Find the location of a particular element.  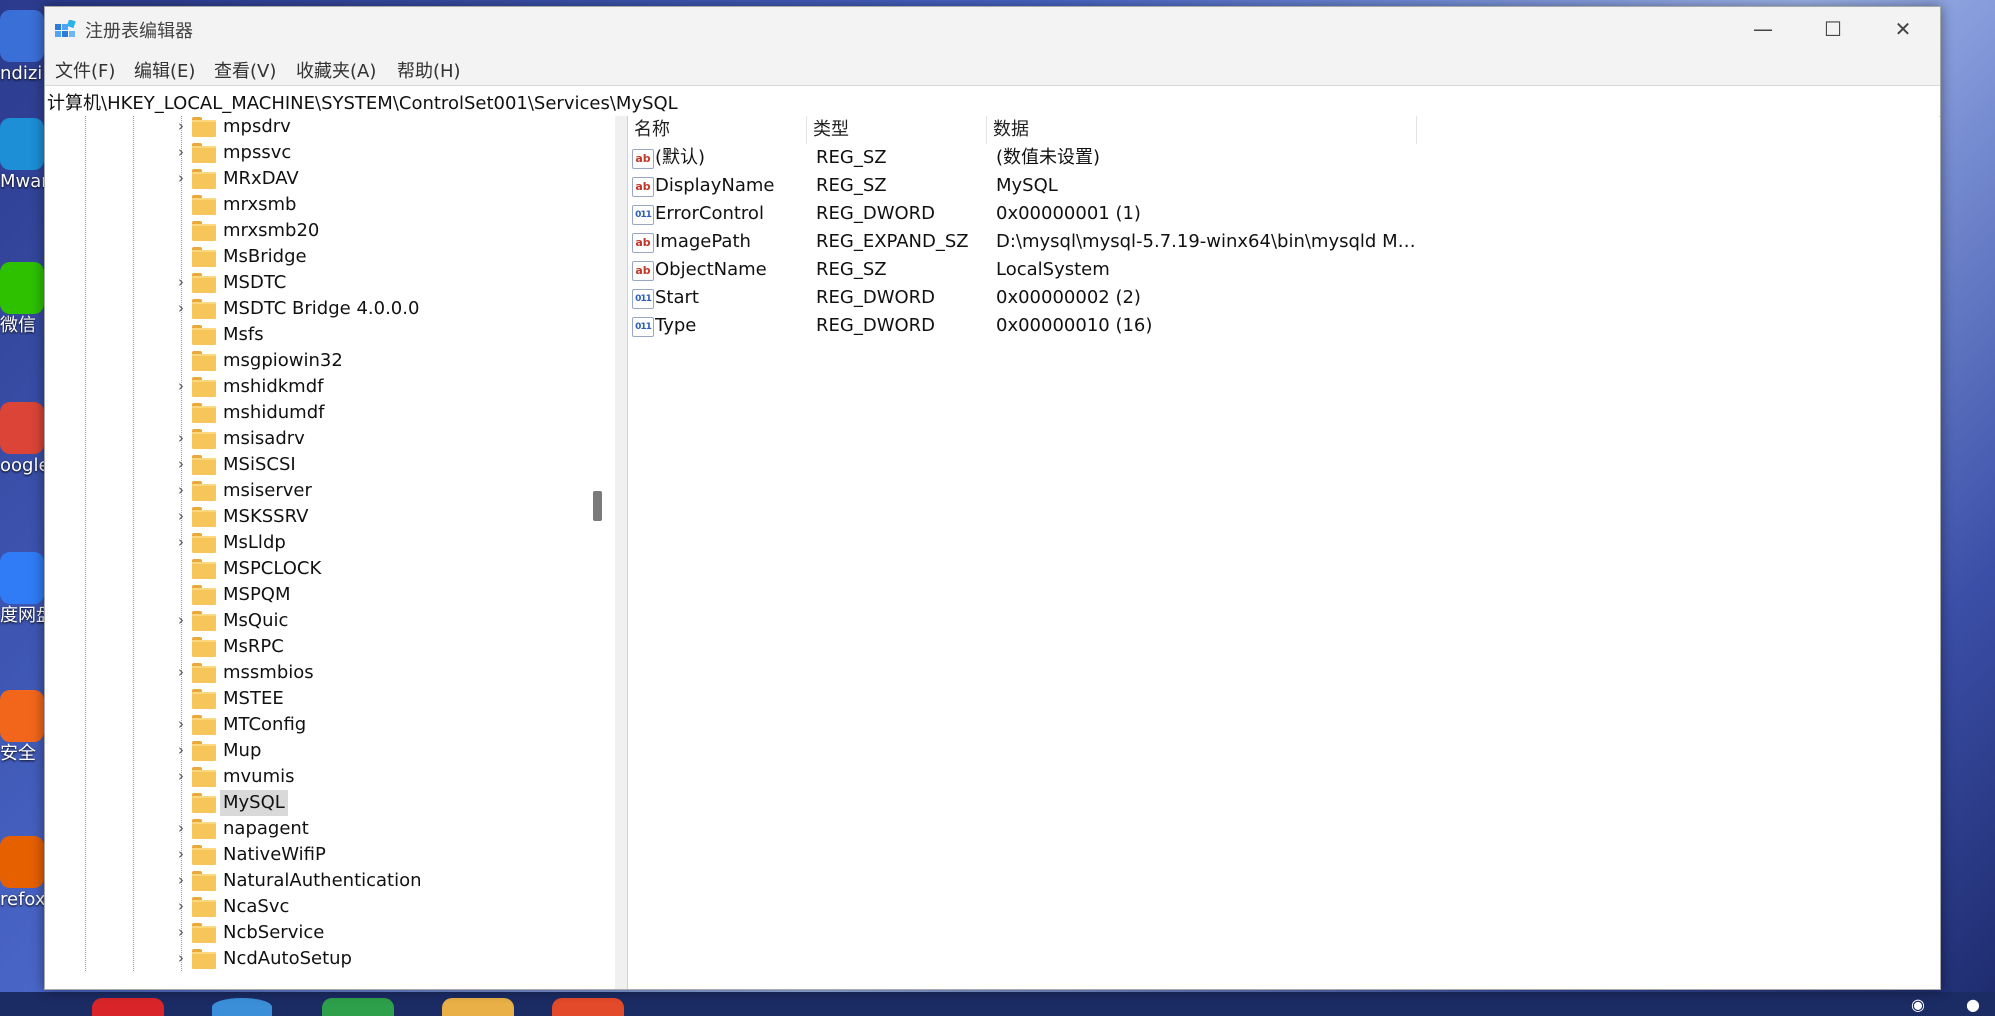

tree-item: › mpssvc is located at coordinates (325, 153).